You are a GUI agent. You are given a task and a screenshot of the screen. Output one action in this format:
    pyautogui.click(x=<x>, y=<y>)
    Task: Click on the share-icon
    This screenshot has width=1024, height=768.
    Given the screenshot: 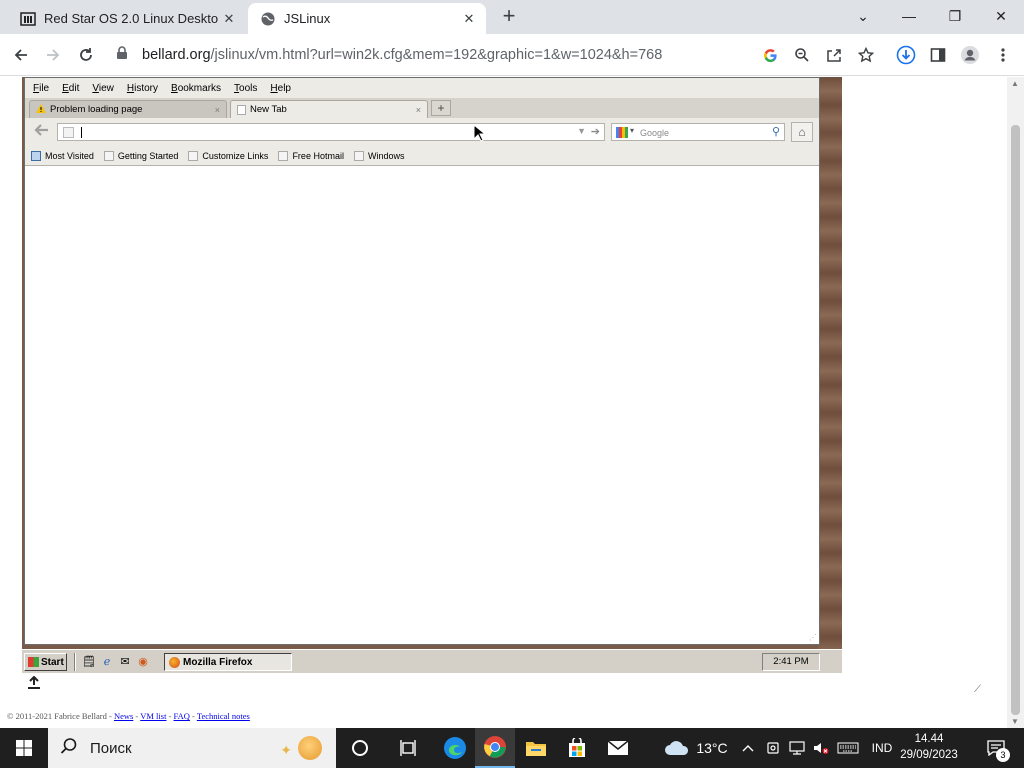 What is the action you would take?
    pyautogui.click(x=834, y=55)
    